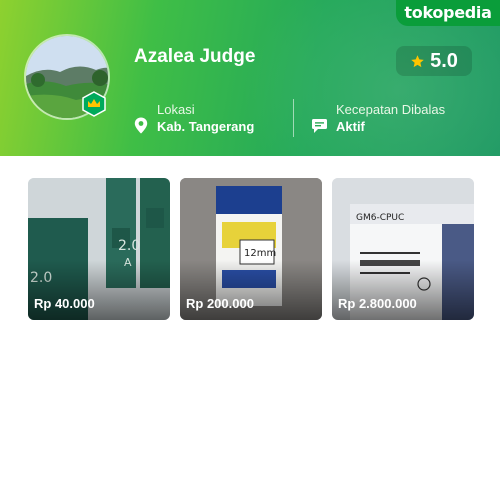 This screenshot has width=500, height=500. I want to click on svg-text: GM6-CPUC, so click(380, 218).